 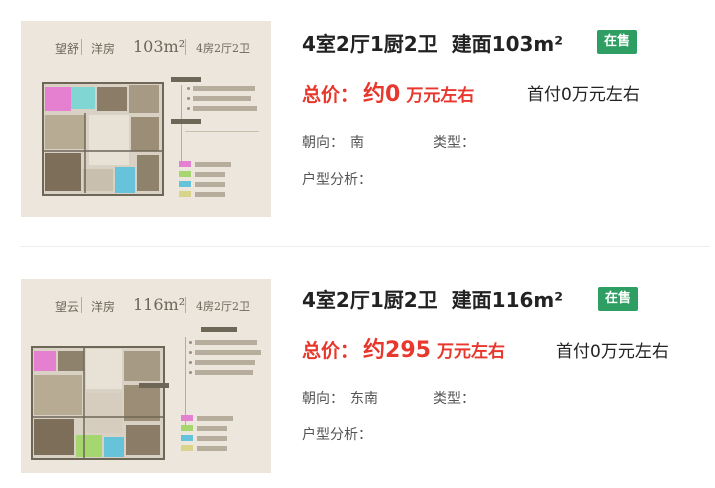 I want to click on divider, so click(x=365, y=246).